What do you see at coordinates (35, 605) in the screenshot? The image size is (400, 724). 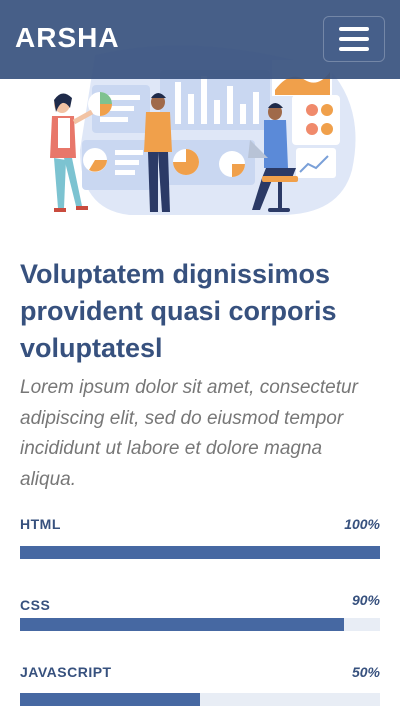 I see `skill-name: CSS` at bounding box center [35, 605].